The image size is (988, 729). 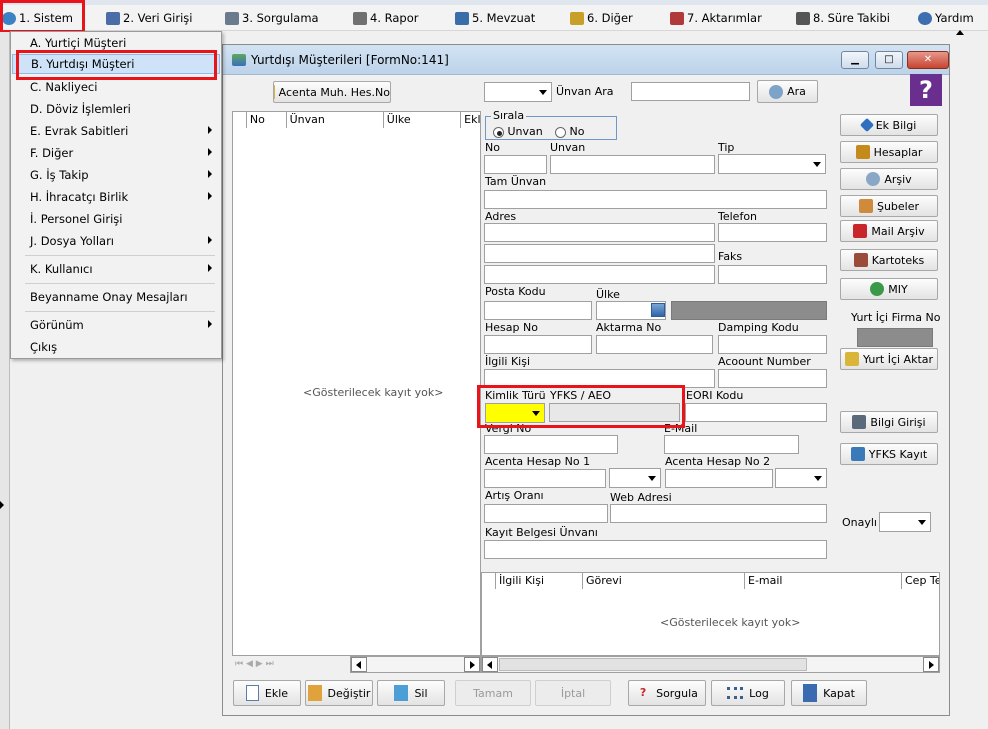 What do you see at coordinates (116, 175) in the screenshot?
I see `menu-item-is-takip: G. İş Takip` at bounding box center [116, 175].